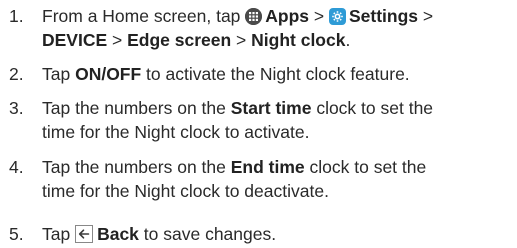  Describe the element at coordinates (271, 108) in the screenshot. I see `start-time-label: Start time` at that location.